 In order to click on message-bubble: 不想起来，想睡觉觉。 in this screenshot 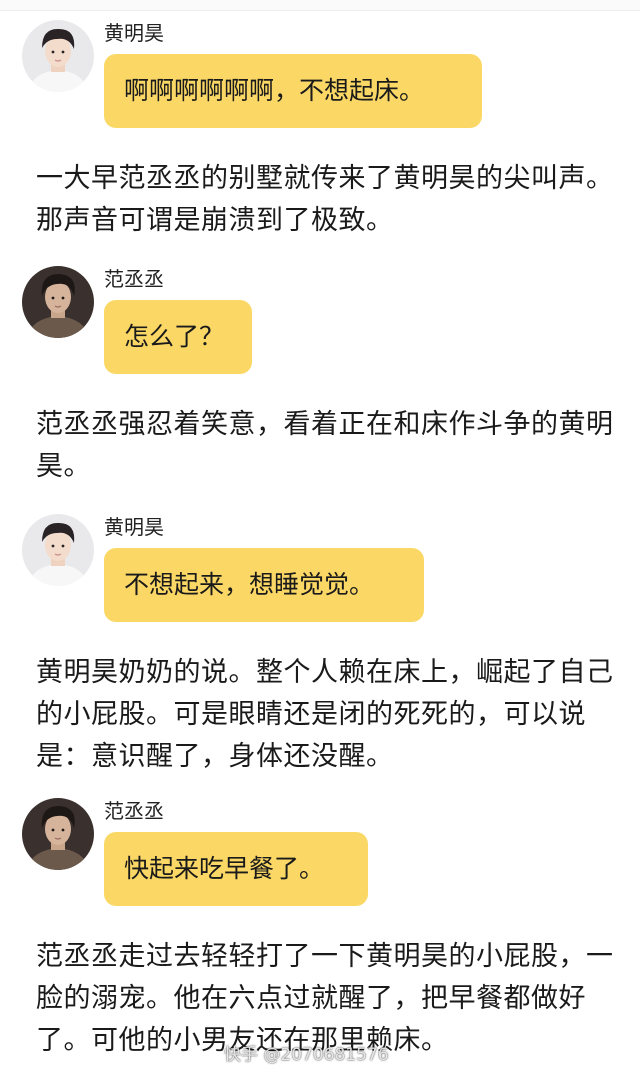, I will do `click(264, 585)`.